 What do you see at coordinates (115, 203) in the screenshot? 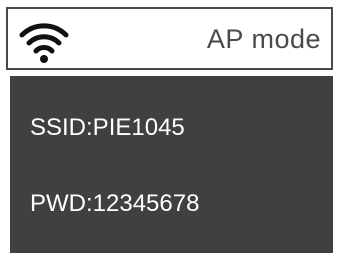
I see `password-label: PWD:12345678` at bounding box center [115, 203].